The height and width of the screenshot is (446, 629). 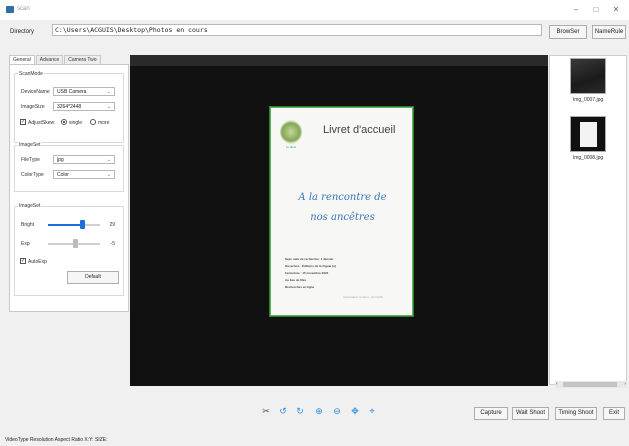 What do you see at coordinates (291, 147) in the screenshot?
I see `document-logo-text: Le lacet` at bounding box center [291, 147].